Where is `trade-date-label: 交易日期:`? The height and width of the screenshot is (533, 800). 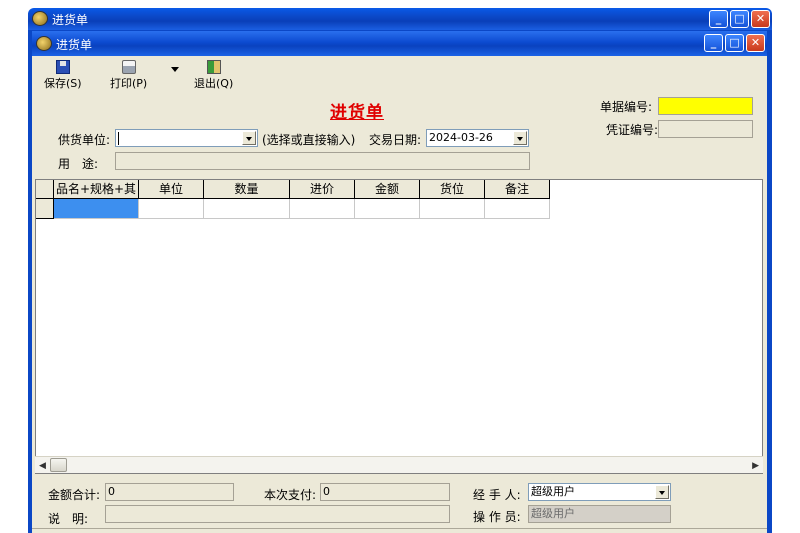 trade-date-label: 交易日期: is located at coordinates (395, 140).